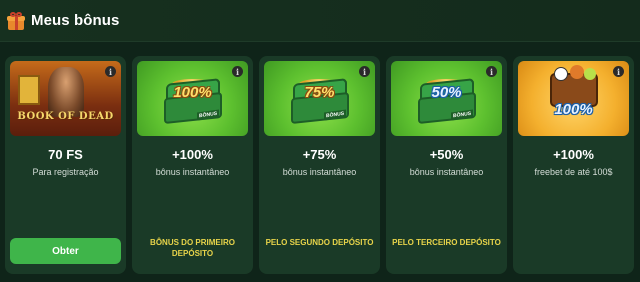 The width and height of the screenshot is (640, 282). What do you see at coordinates (573, 165) in the screenshot?
I see `bonus-card-freebet: 100% i +100% freebet de até 100$` at bounding box center [573, 165].